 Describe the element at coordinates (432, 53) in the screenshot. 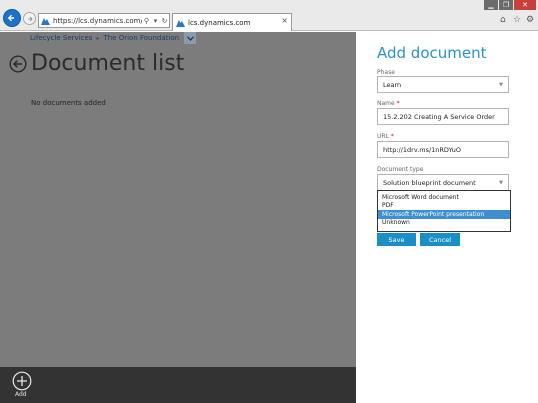

I see `panel-title: Add document` at that location.